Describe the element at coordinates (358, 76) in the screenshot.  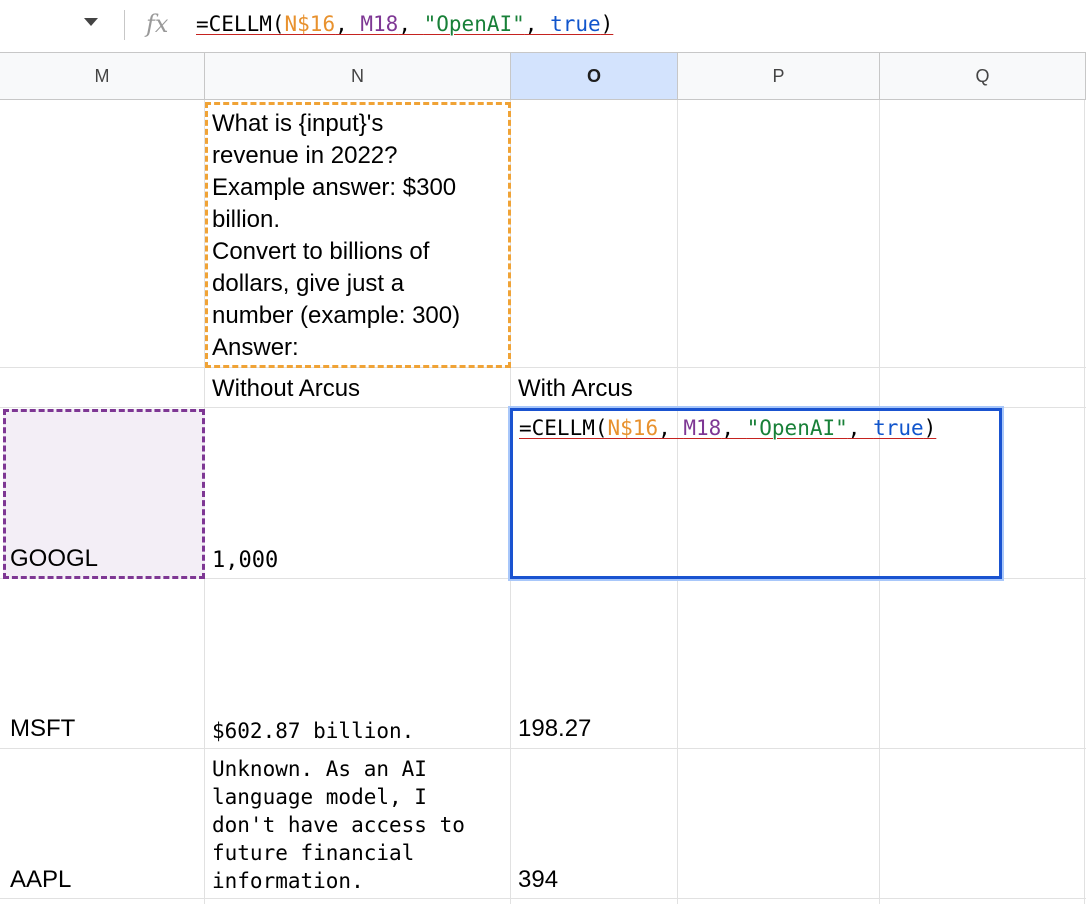
I see `column-header-n: N` at that location.